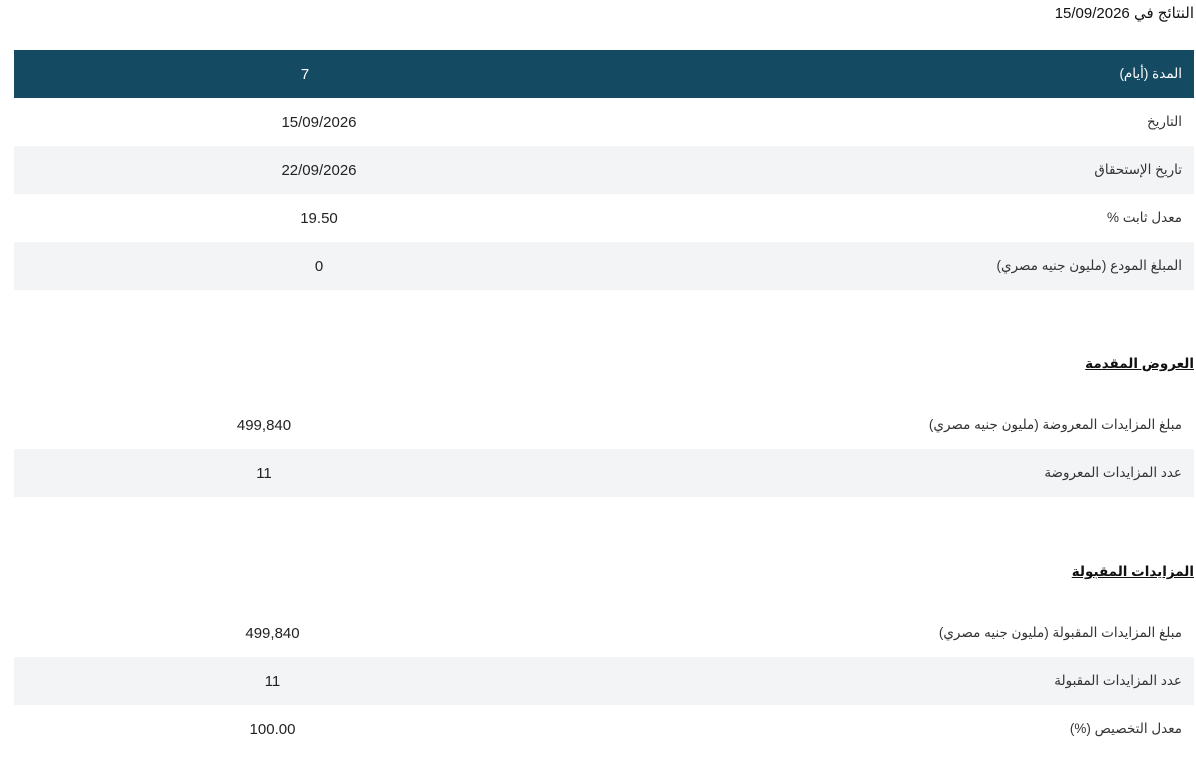 The image size is (1196, 765). Describe the element at coordinates (272, 729) in the screenshot. I see `allocation-rate-value: 100.00` at that location.